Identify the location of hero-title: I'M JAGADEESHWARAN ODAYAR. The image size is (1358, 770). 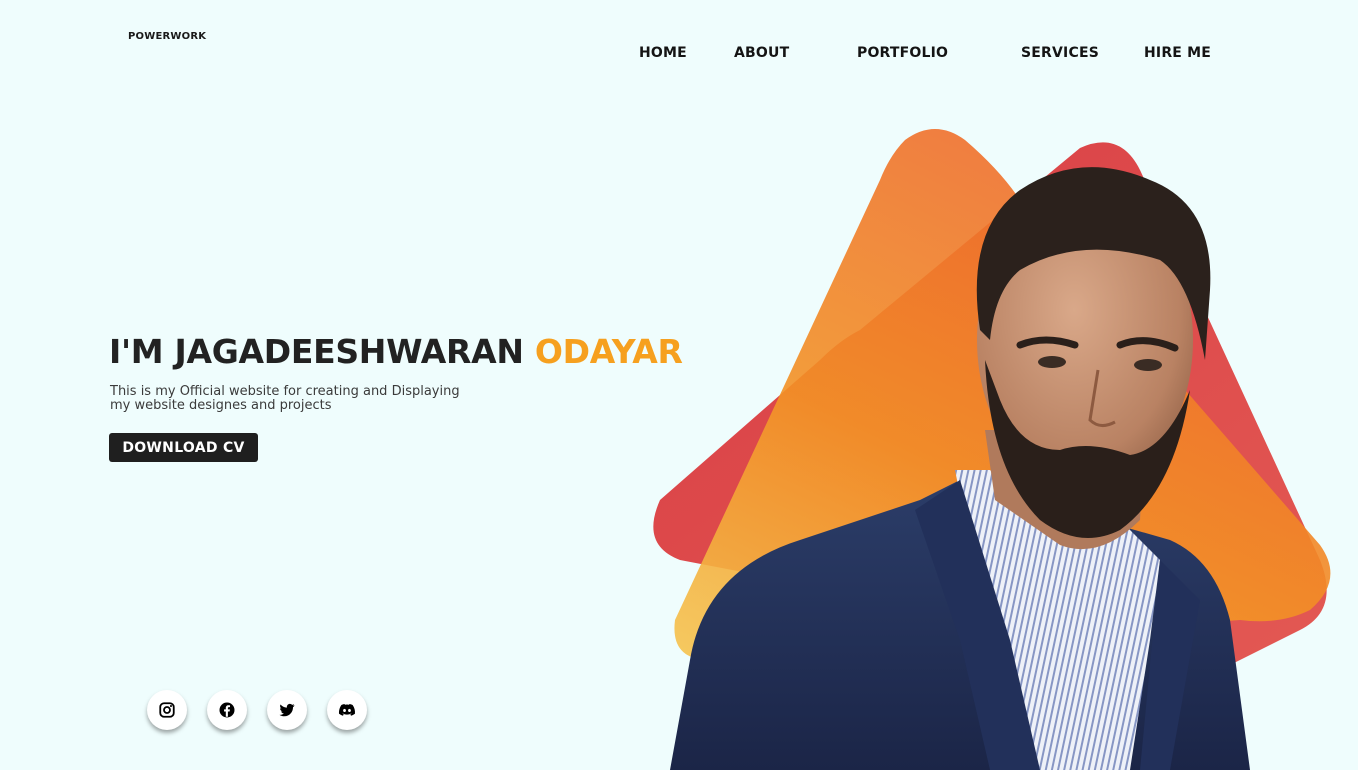
(396, 351).